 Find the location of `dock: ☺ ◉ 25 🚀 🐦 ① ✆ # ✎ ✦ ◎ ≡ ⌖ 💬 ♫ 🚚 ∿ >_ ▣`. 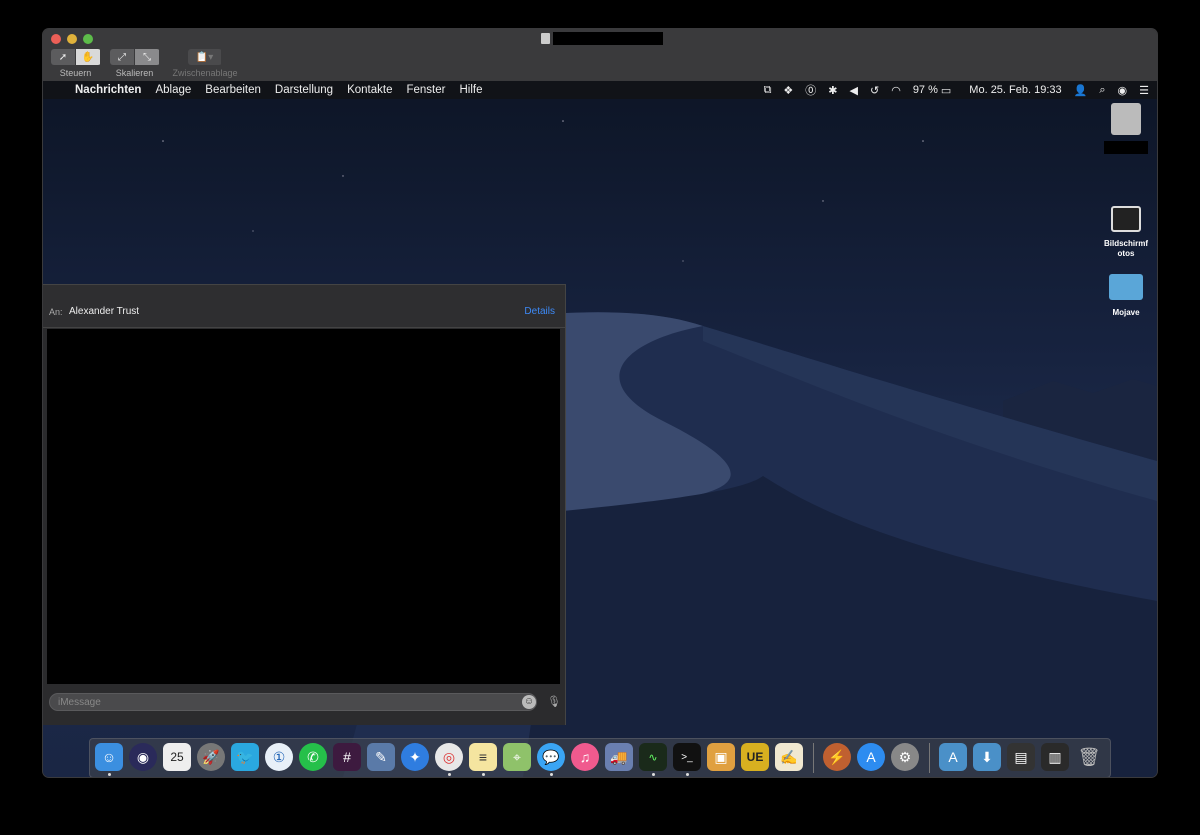

dock: ☺ ◉ 25 🚀 🐦 ① ✆ # ✎ ✦ ◎ ≡ ⌖ 💬 ♫ 🚚 ∿ >_ ▣ is located at coordinates (600, 757).